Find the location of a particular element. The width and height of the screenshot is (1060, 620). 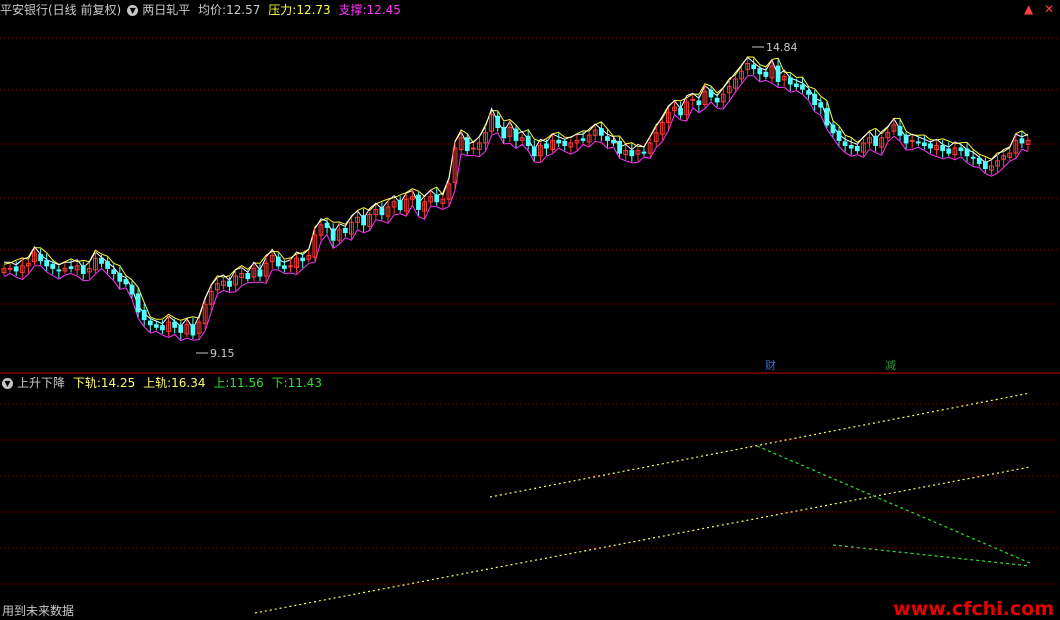

close-icon: ✕ is located at coordinates (1049, 9).